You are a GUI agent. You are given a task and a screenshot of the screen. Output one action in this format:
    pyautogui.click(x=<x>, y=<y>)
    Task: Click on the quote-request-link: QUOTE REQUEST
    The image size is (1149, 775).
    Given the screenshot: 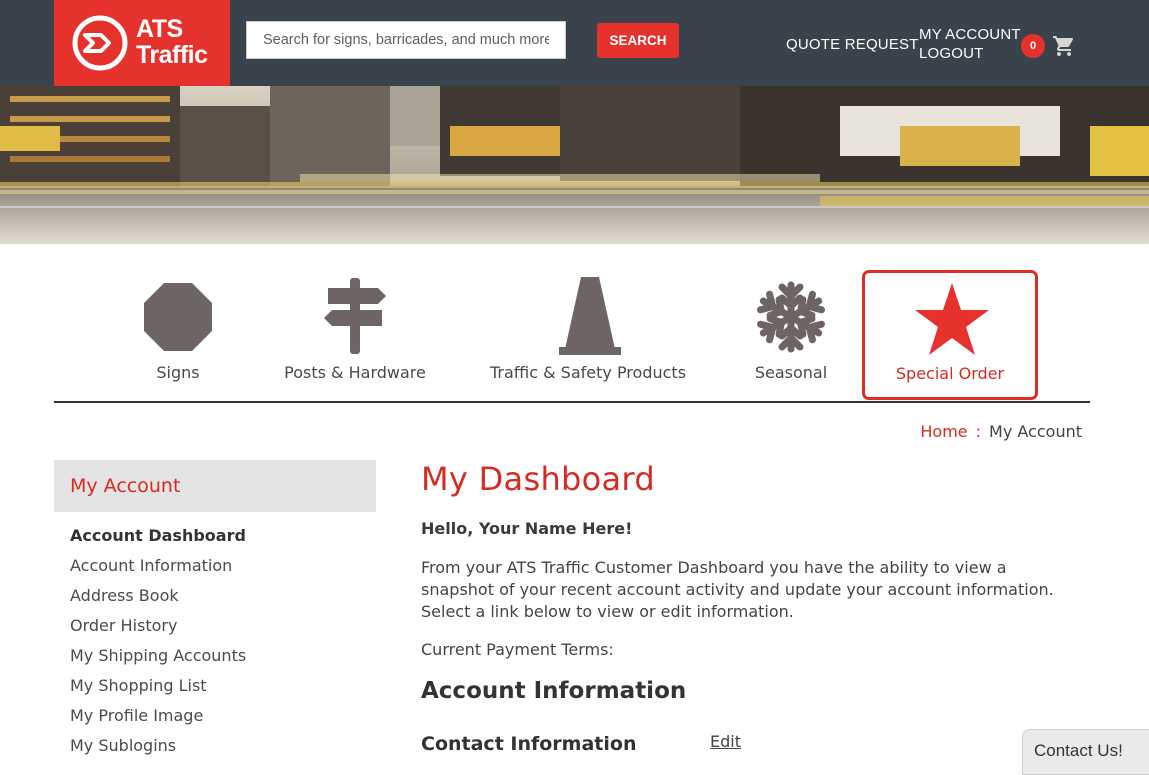 What is the action you would take?
    pyautogui.click(x=852, y=44)
    